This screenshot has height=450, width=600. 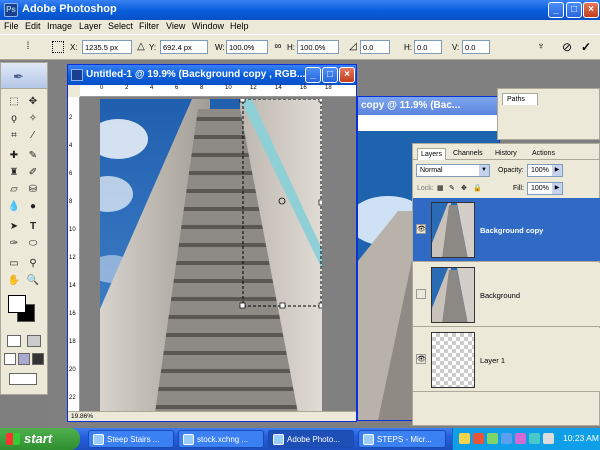 What do you see at coordinates (541, 47) in the screenshot?
I see `warp-icon: ♆` at bounding box center [541, 47].